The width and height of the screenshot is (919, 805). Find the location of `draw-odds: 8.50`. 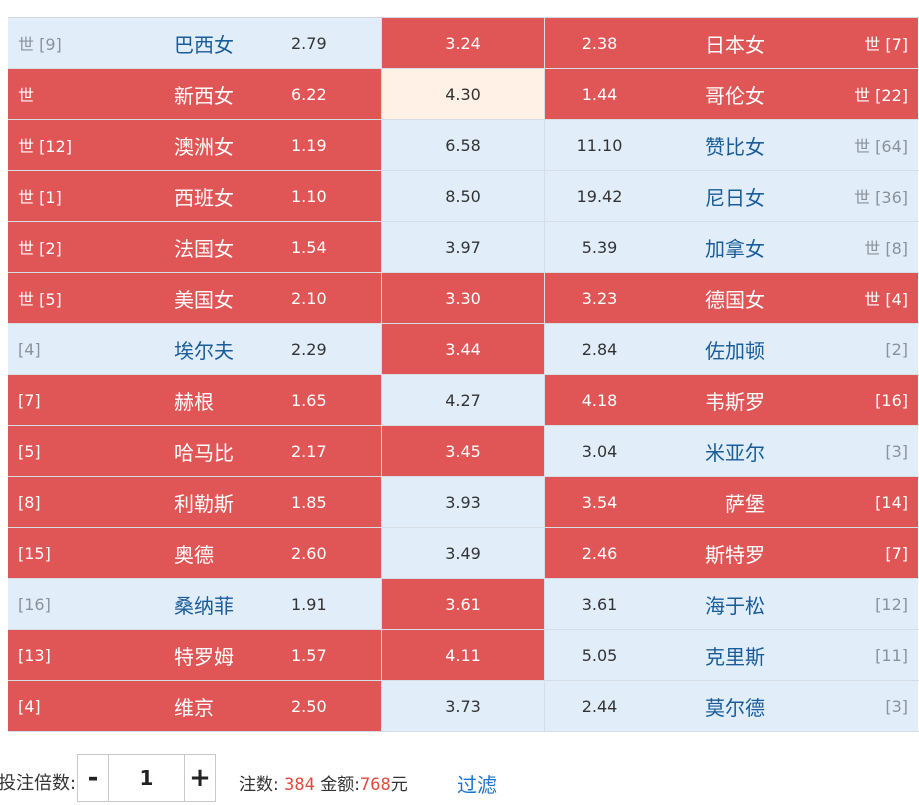

draw-odds: 8.50 is located at coordinates (463, 196).